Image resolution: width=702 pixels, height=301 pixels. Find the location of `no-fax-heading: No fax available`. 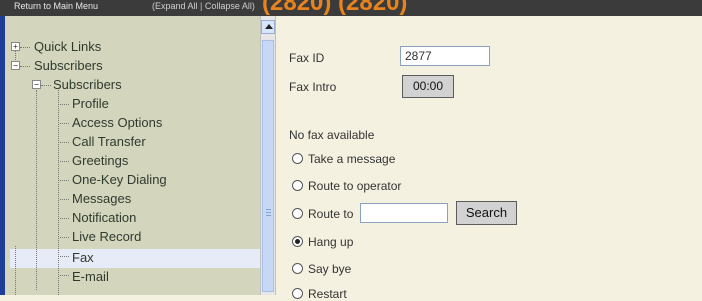

no-fax-heading: No fax available is located at coordinates (332, 135).